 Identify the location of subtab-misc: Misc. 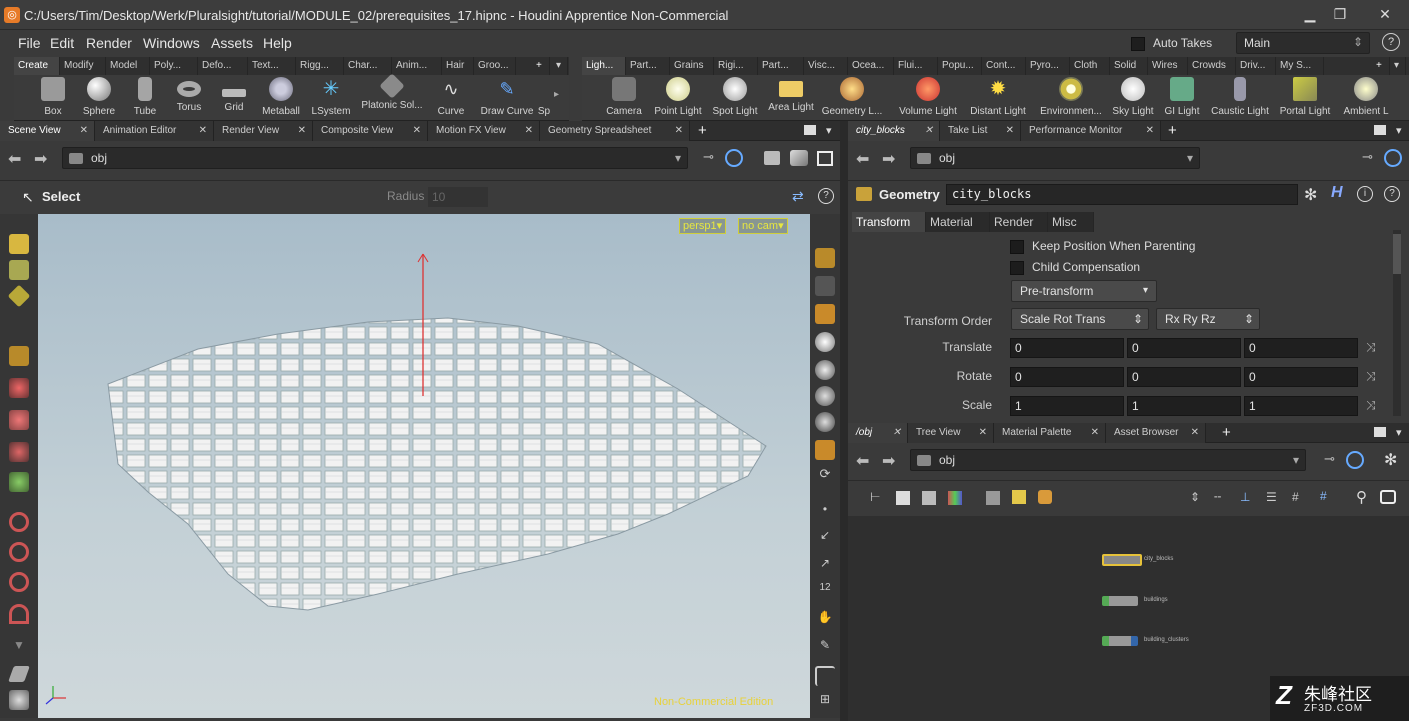
(1071, 222).